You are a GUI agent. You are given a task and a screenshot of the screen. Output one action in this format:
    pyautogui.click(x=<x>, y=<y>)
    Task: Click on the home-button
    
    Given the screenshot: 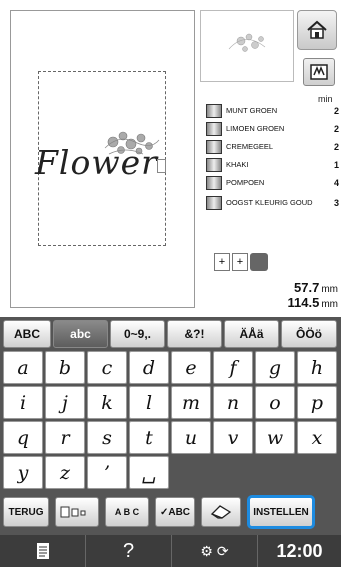 What is the action you would take?
    pyautogui.click(x=317, y=30)
    